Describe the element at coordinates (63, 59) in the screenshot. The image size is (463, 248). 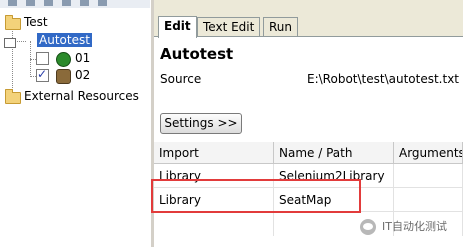
I see `robot-pass-icon` at that location.